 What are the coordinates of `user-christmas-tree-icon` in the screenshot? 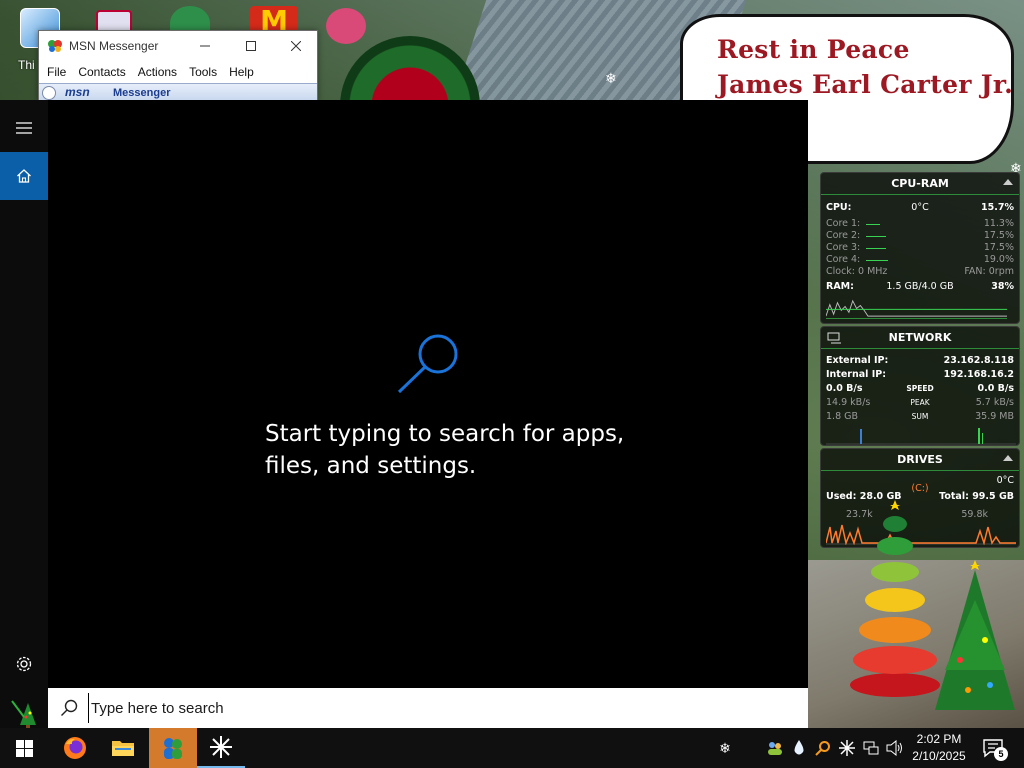 It's located at (23, 714).